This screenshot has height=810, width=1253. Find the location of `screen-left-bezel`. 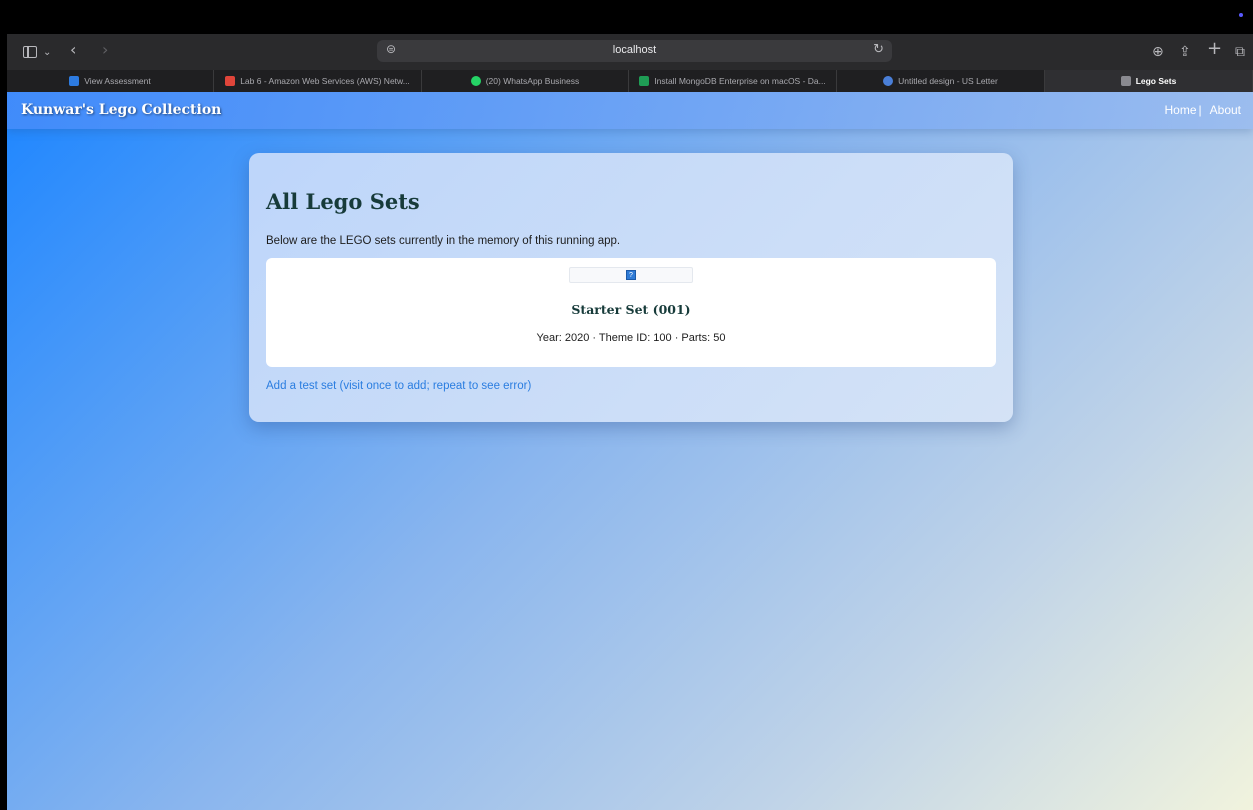

screen-left-bezel is located at coordinates (3, 422).